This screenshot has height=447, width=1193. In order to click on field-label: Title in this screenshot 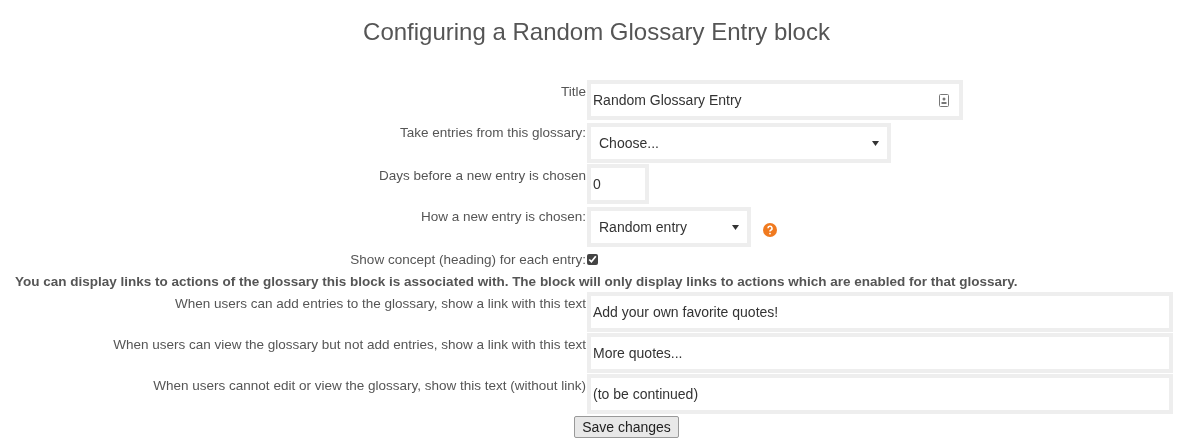, I will do `click(573, 92)`.